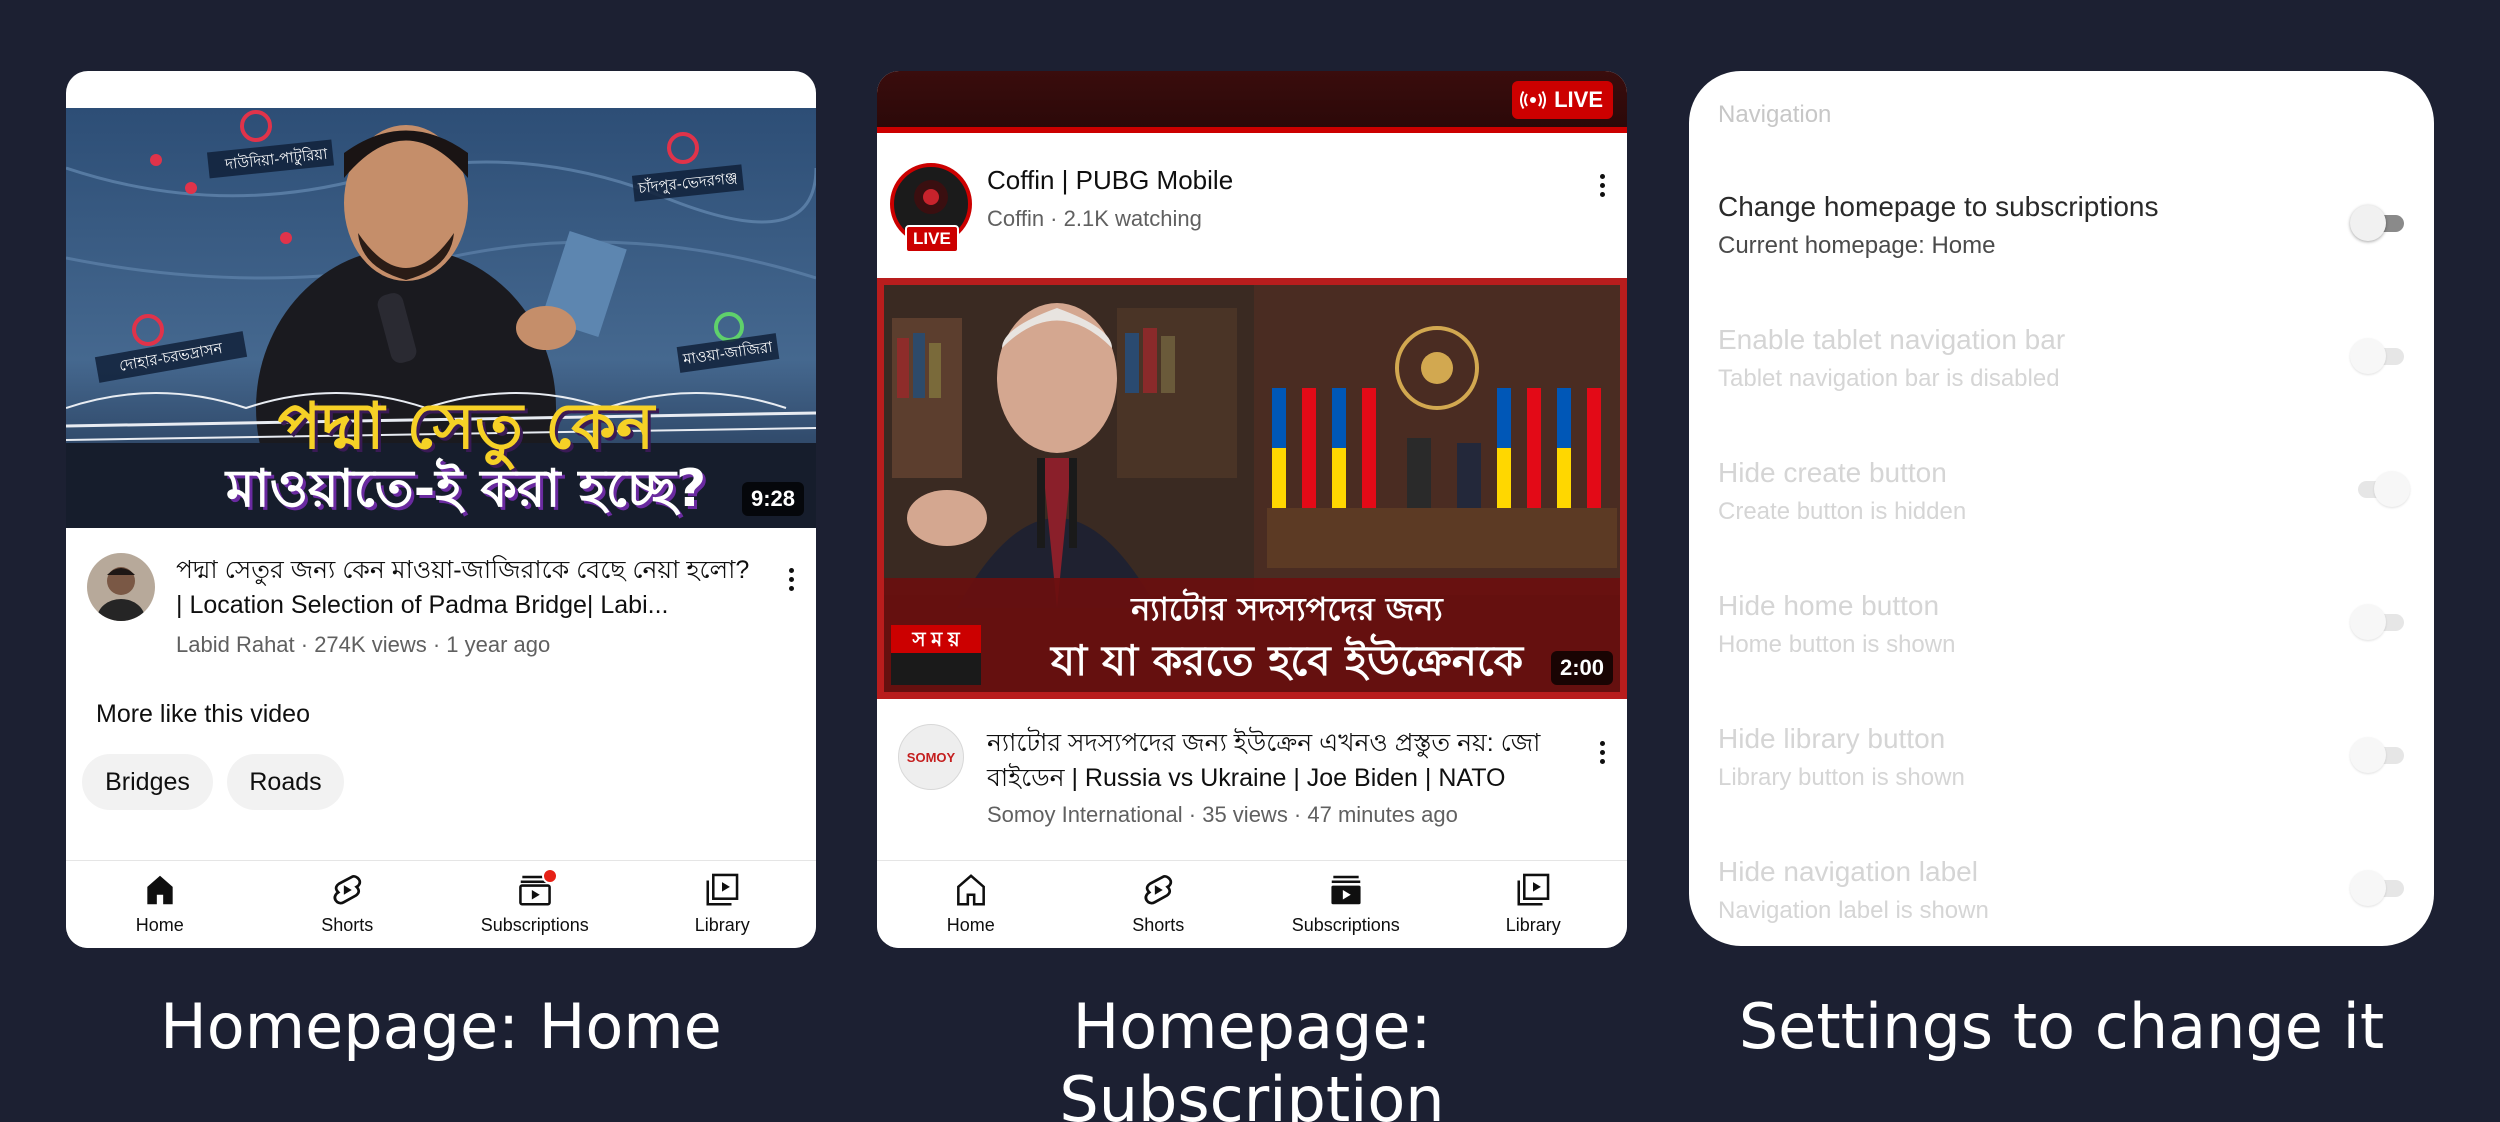 Image resolution: width=2500 pixels, height=1122 pixels. I want to click on settings-section-header: Navigation, so click(1775, 114).